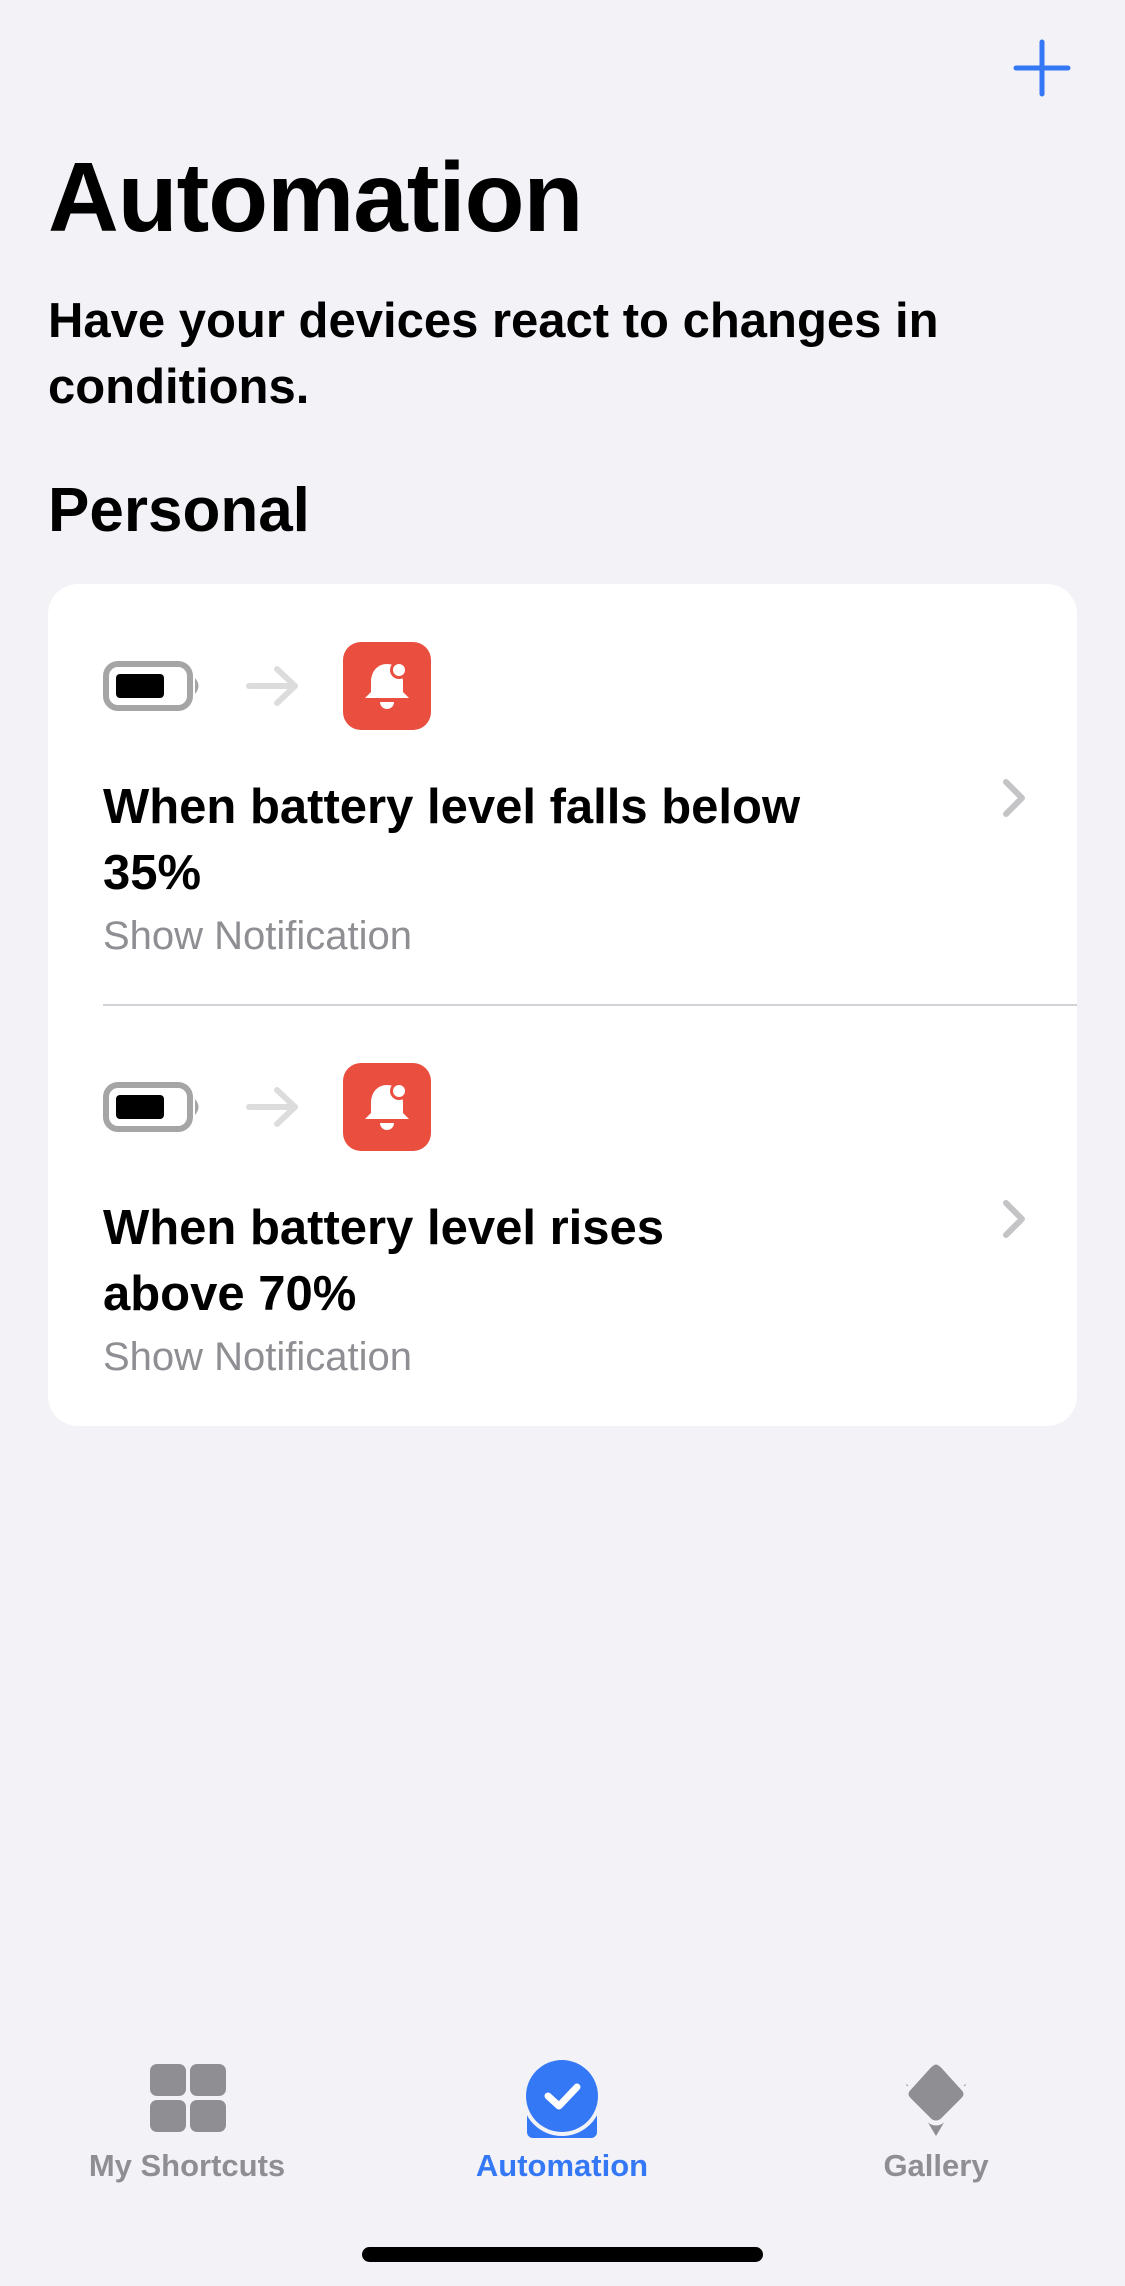  I want to click on tab-my-shortcuts: My Shortcuts, so click(187, 2115).